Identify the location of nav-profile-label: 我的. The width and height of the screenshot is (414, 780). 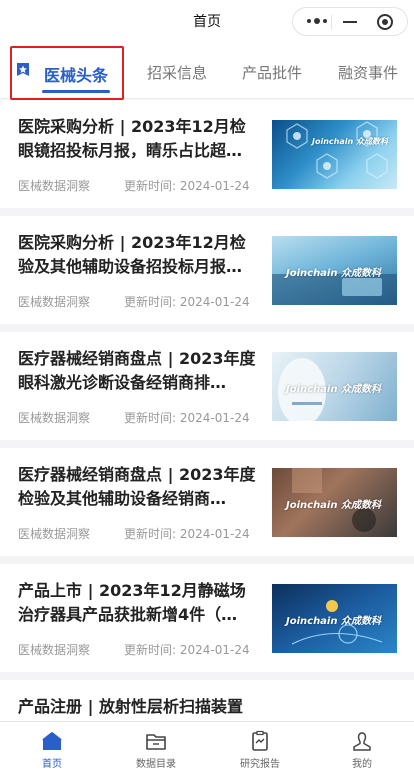
(362, 764).